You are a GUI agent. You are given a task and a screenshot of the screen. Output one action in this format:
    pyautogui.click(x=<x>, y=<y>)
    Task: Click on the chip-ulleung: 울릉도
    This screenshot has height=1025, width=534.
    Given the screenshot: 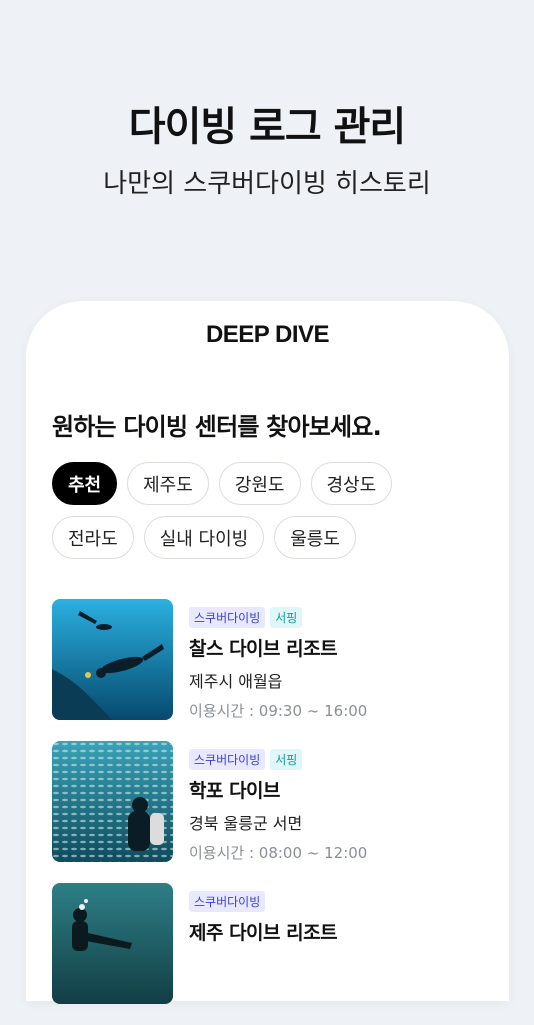 What is the action you would take?
    pyautogui.click(x=315, y=537)
    